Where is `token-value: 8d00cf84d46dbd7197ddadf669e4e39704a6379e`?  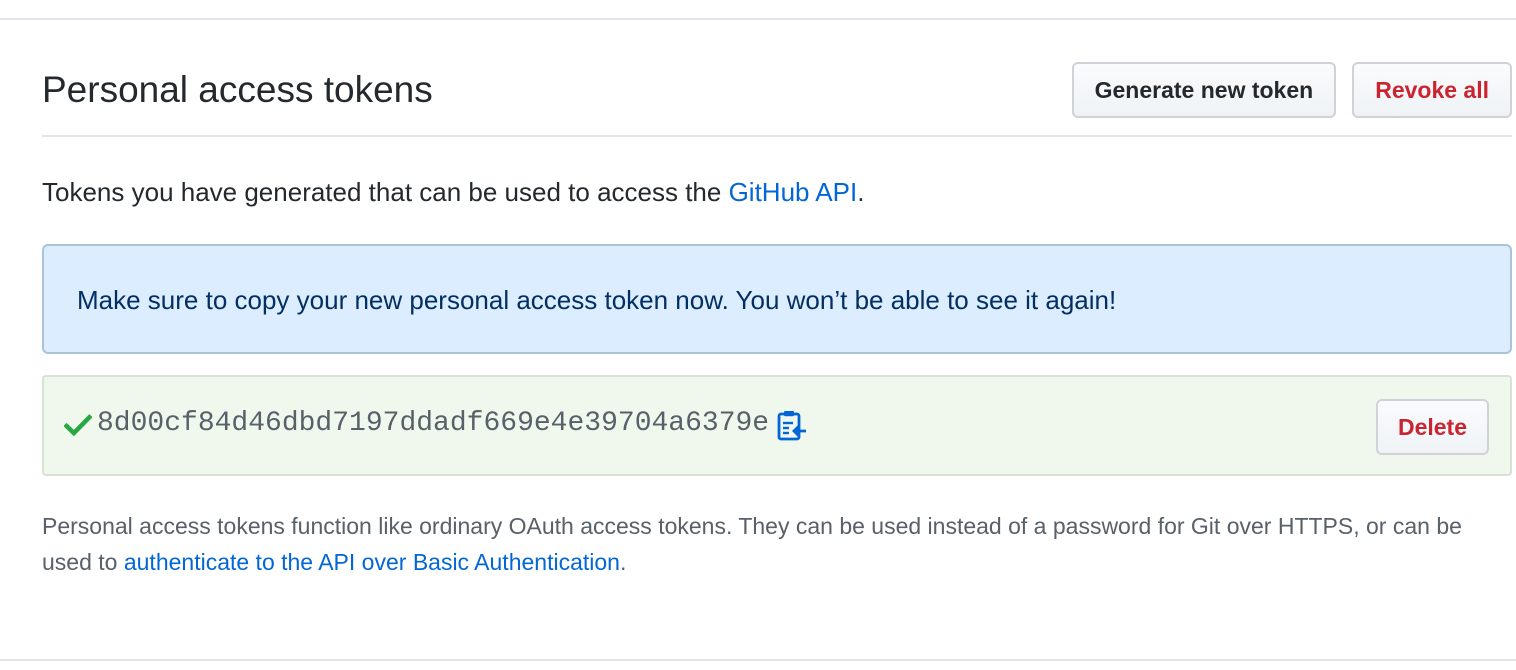
token-value: 8d00cf84d46dbd7197ddadf669e4e39704a6379e is located at coordinates (433, 423).